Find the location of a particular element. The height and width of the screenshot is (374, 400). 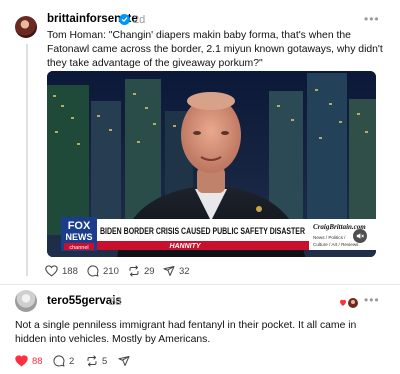

fox-logo-text: NEWS is located at coordinates (79, 237).